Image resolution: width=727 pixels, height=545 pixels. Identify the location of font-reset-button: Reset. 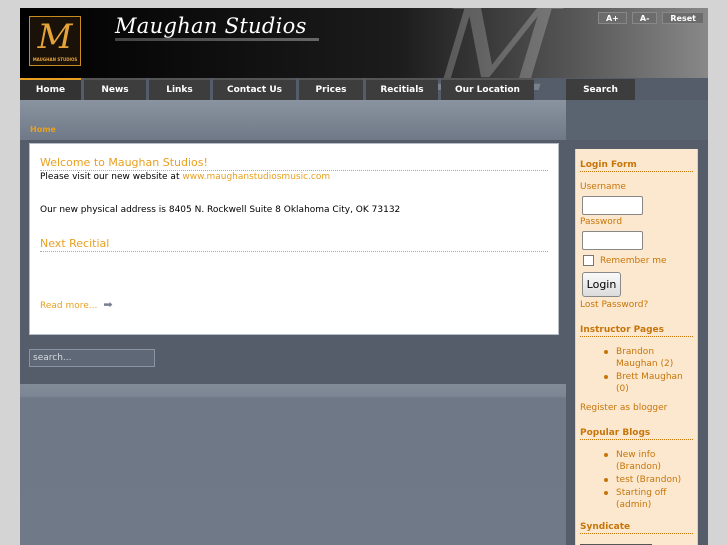
(683, 18).